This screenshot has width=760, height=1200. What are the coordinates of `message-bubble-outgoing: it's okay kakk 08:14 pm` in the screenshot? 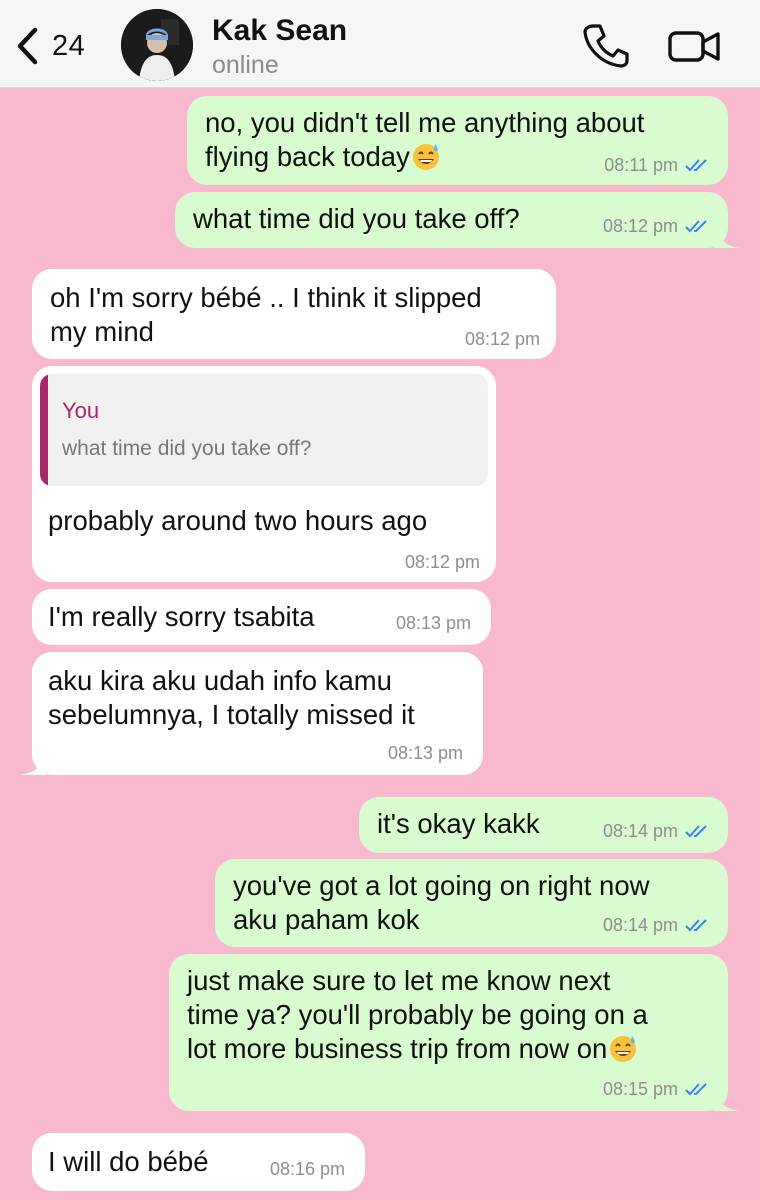 It's located at (543, 825).